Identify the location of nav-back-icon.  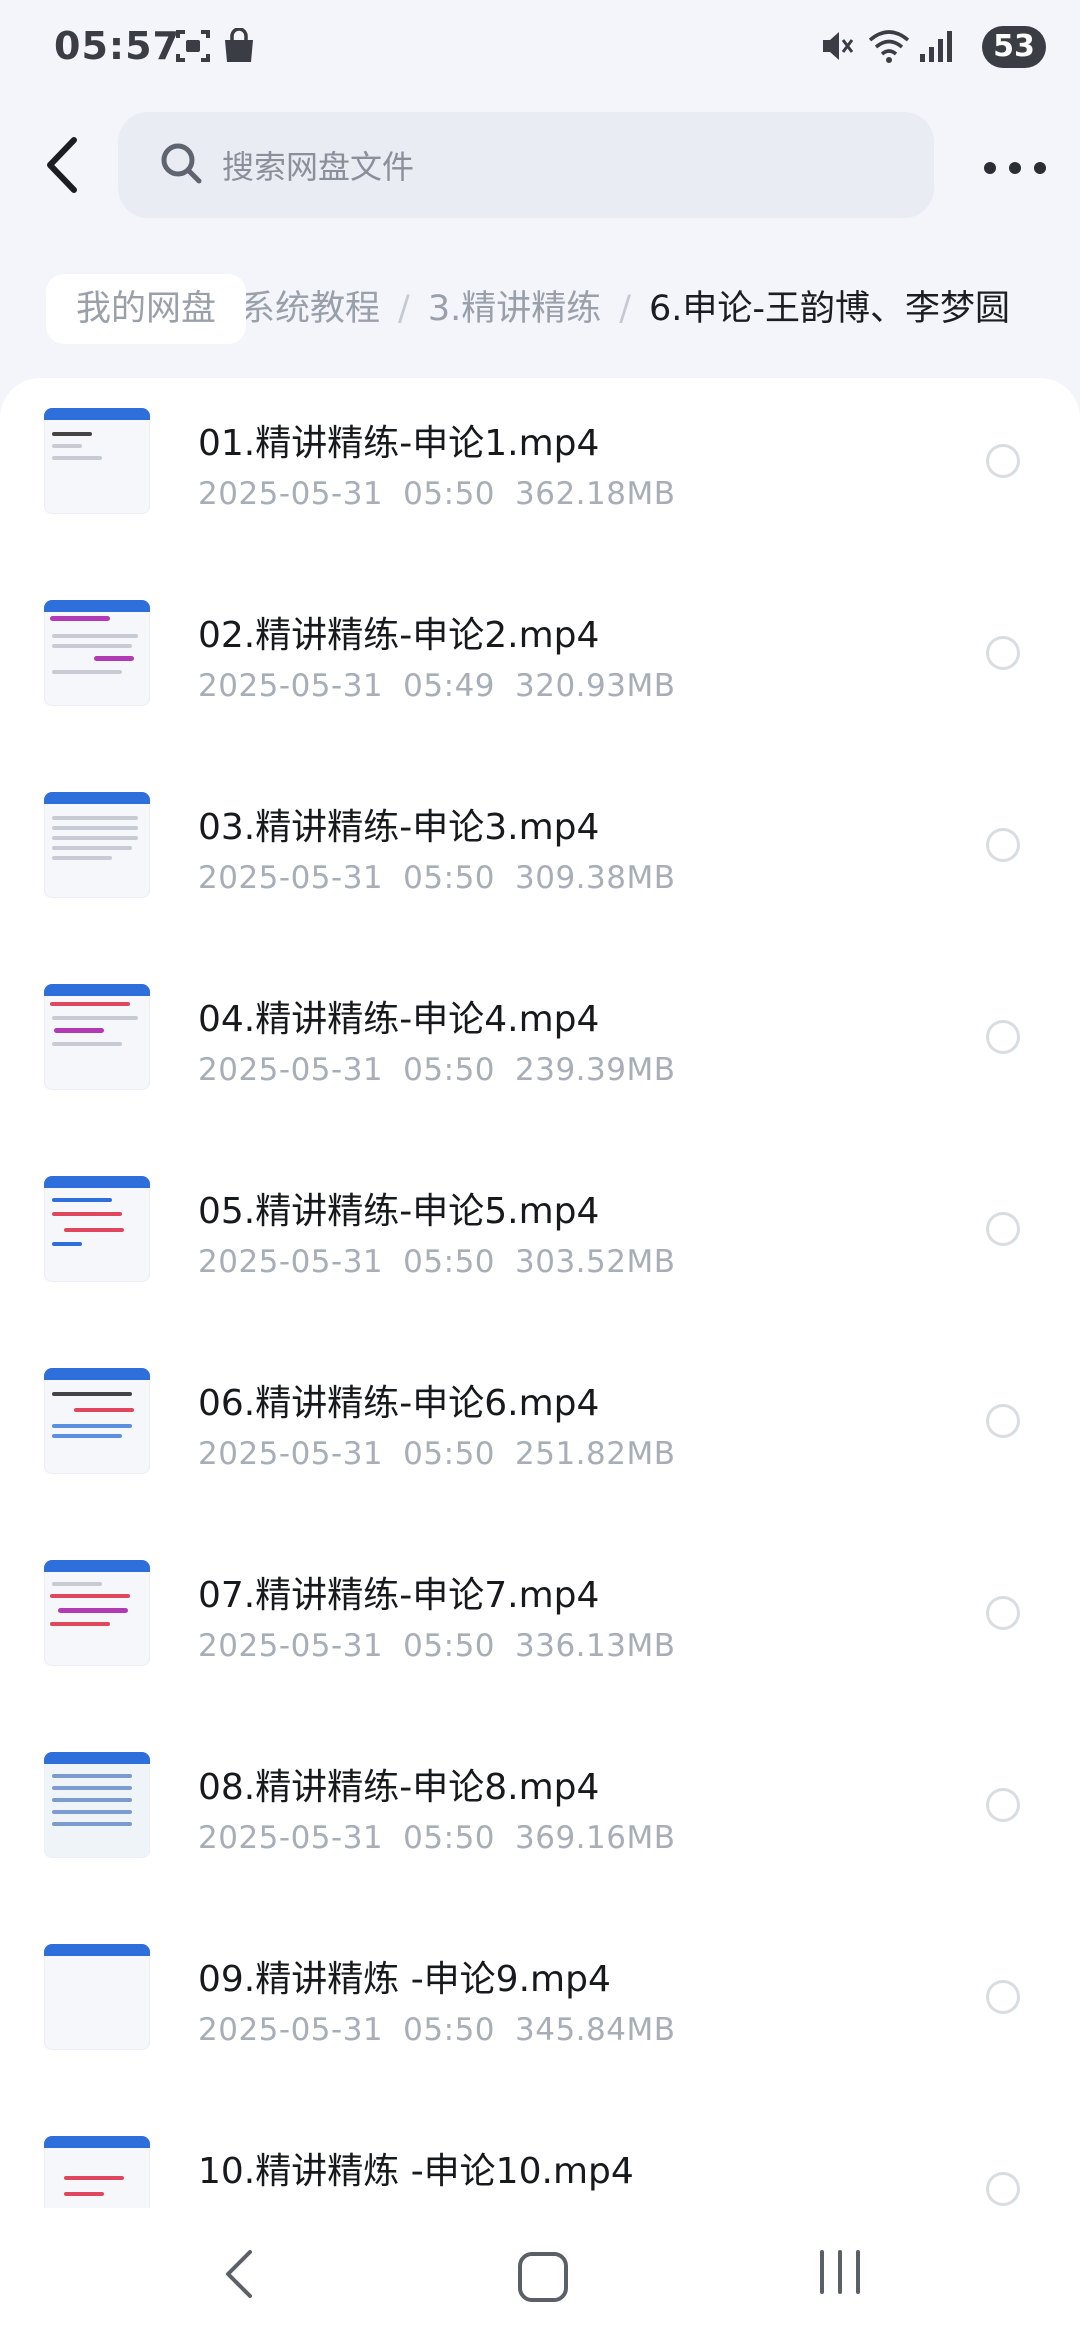
(240, 2274).